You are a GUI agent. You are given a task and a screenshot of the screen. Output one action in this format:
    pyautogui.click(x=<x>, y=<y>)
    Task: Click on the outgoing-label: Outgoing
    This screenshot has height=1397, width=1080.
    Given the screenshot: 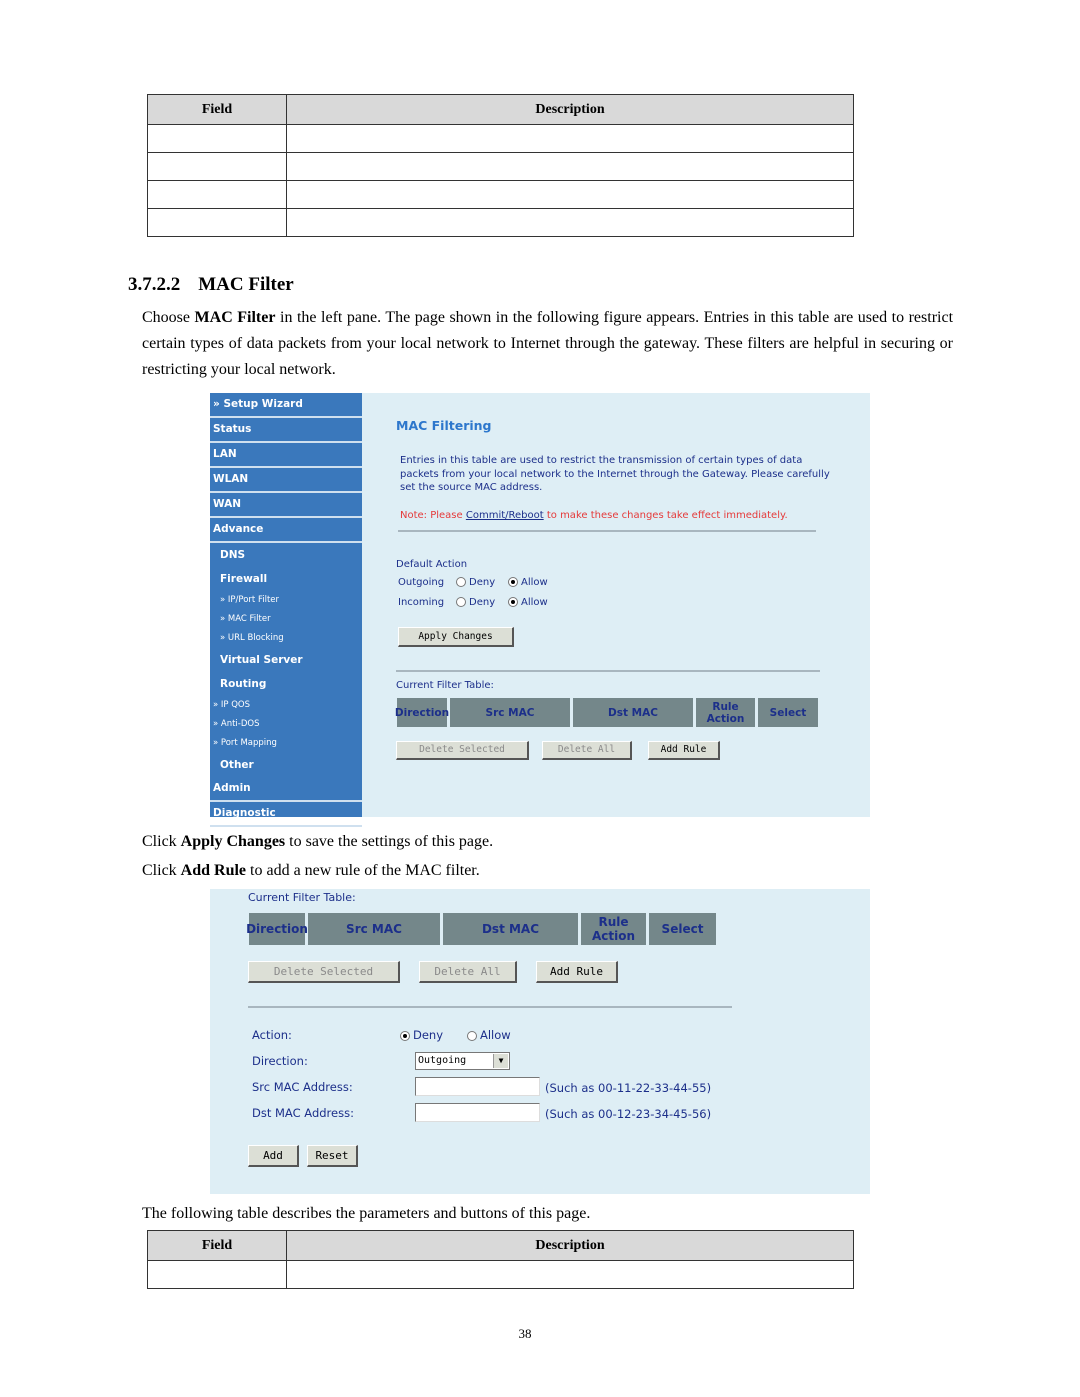 What is the action you would take?
    pyautogui.click(x=421, y=582)
    